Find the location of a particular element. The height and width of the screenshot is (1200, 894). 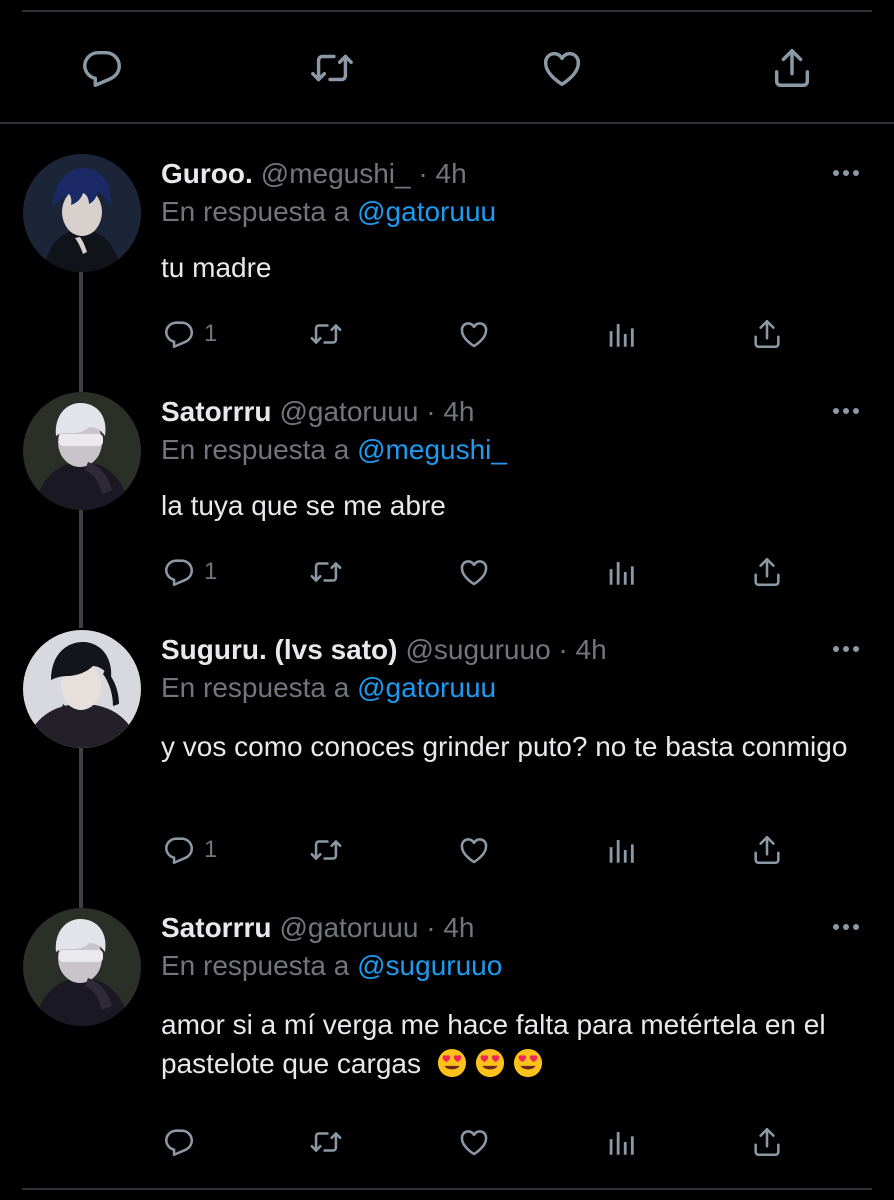

tweet-actions is located at coordinates (447, 1142).